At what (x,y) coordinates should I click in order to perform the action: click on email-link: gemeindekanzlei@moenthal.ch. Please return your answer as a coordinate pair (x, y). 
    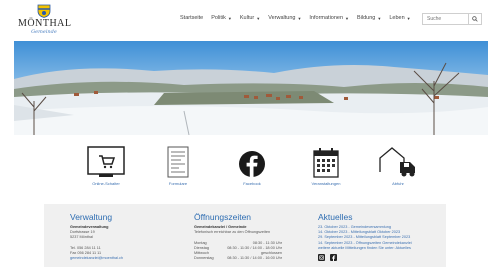
    Looking at the image, I should click on (96, 258).